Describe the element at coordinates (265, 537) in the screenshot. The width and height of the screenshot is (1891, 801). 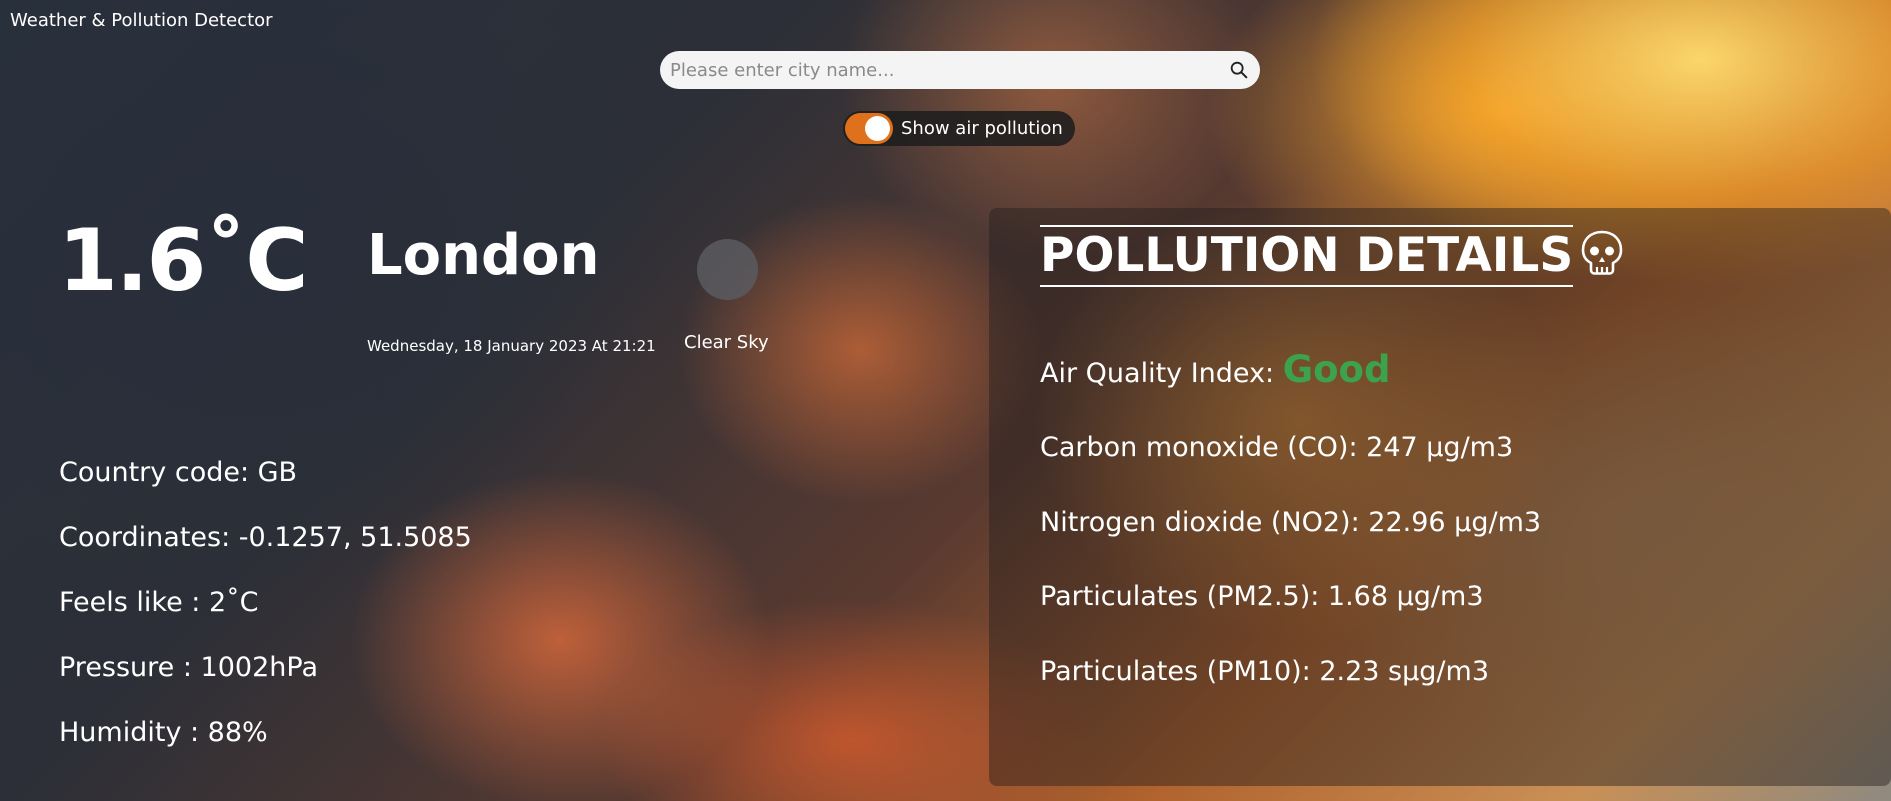
I see `detail-coordinates: Coordinates: -0.1257, 51.5085` at that location.